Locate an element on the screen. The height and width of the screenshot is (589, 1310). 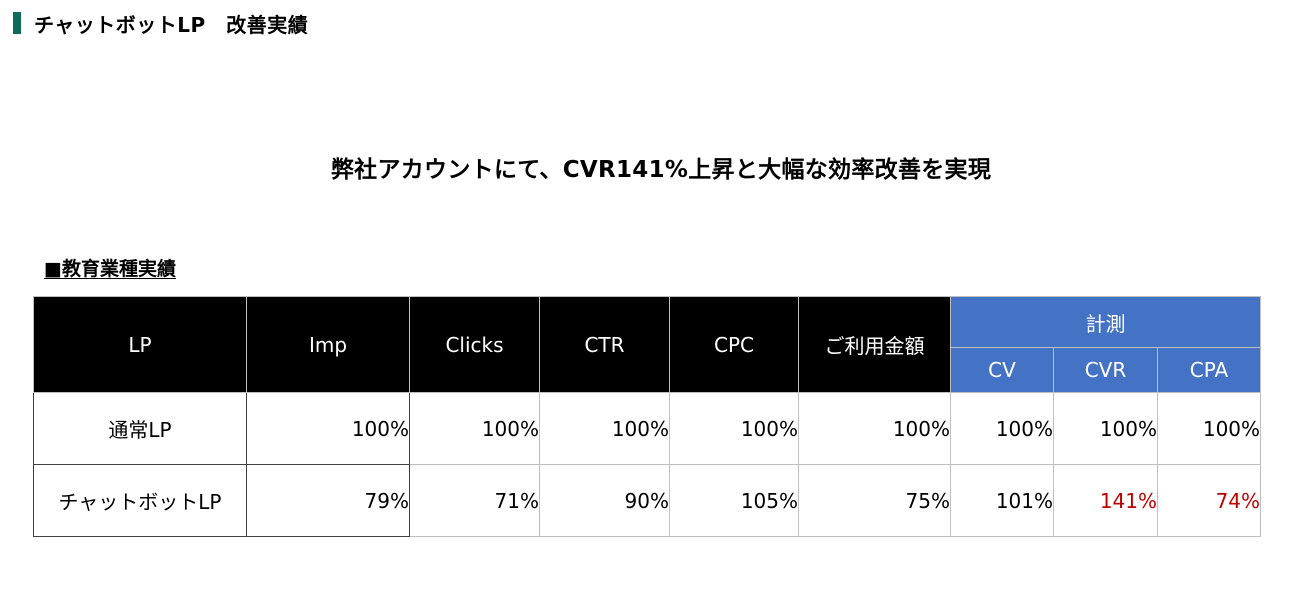
header-cost: ご利用金額 is located at coordinates (874, 344).